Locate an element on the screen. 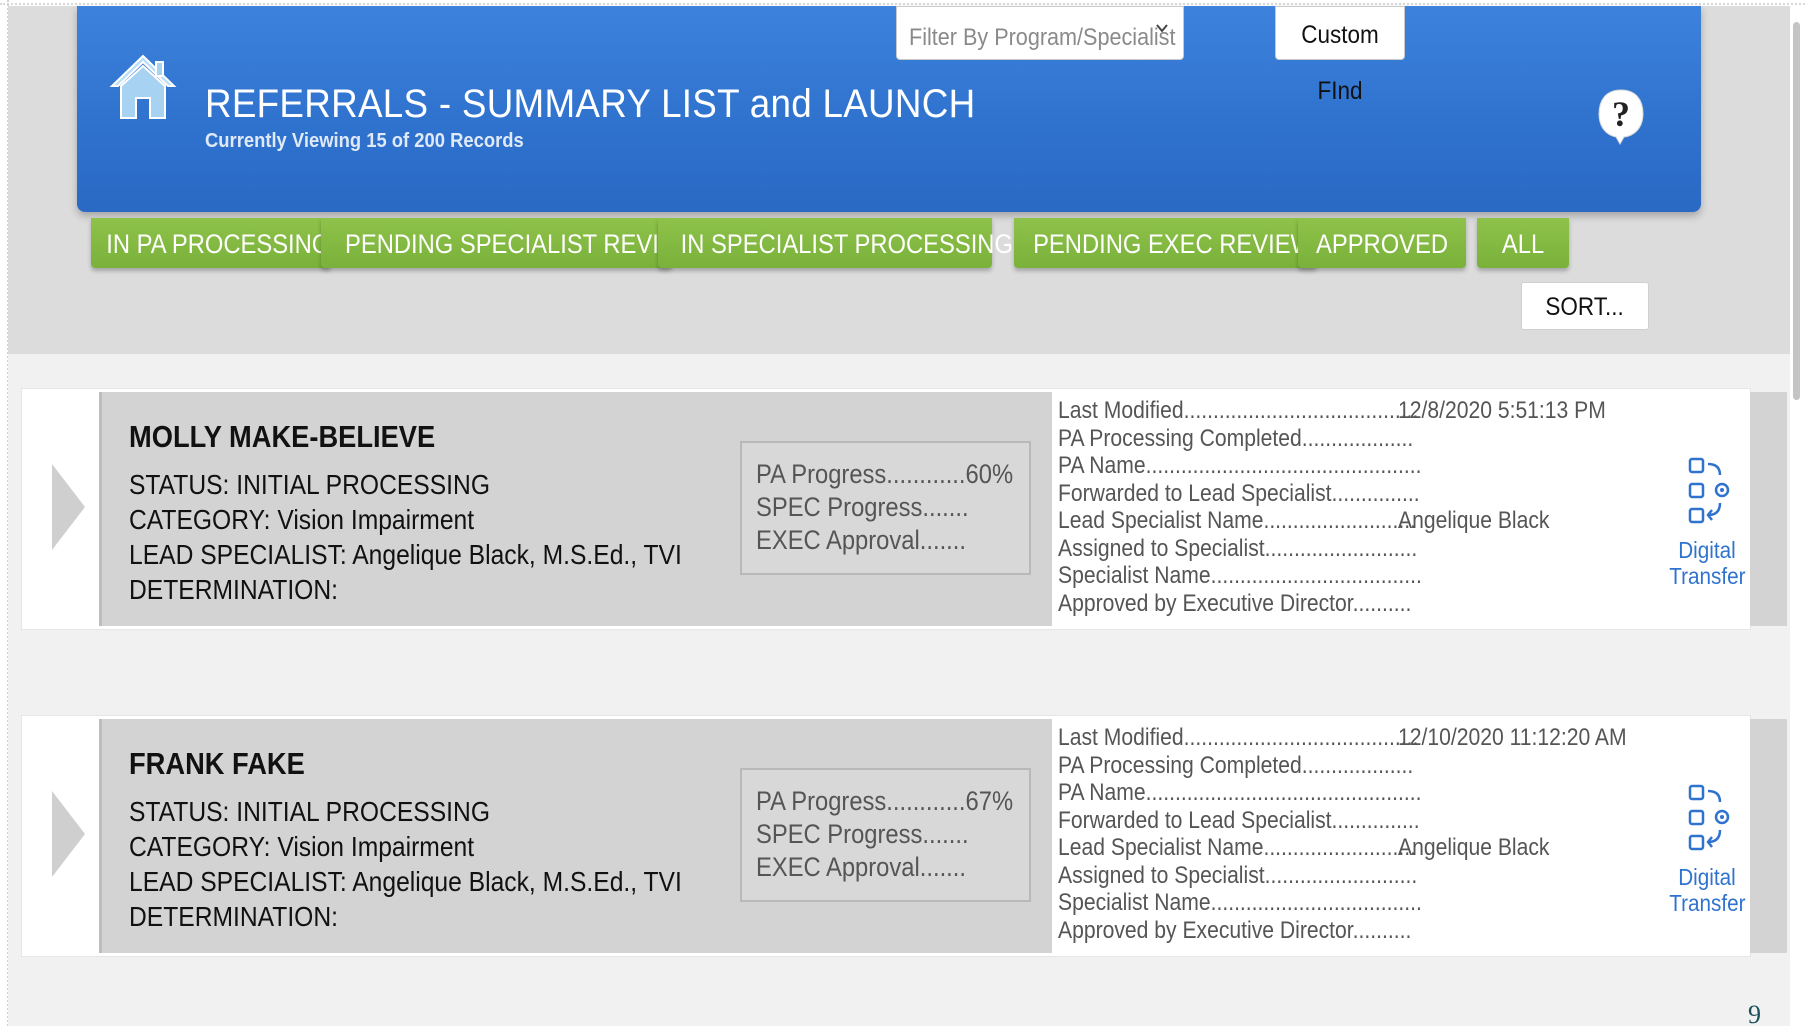  status-tab-in-pa-processing: IN PA PROCESSING is located at coordinates (211, 243).